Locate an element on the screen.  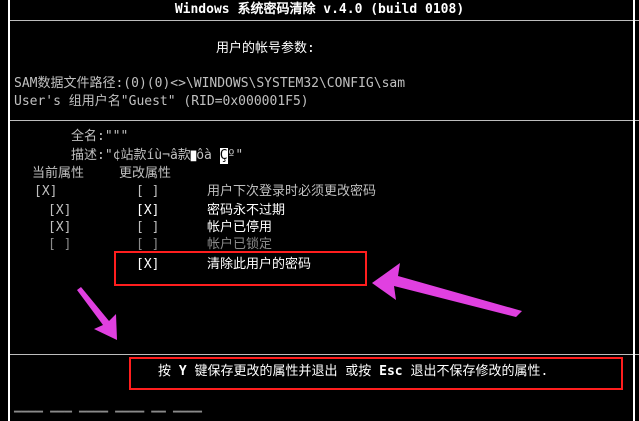
change-flag-never-expires: [X] is located at coordinates (147, 211).